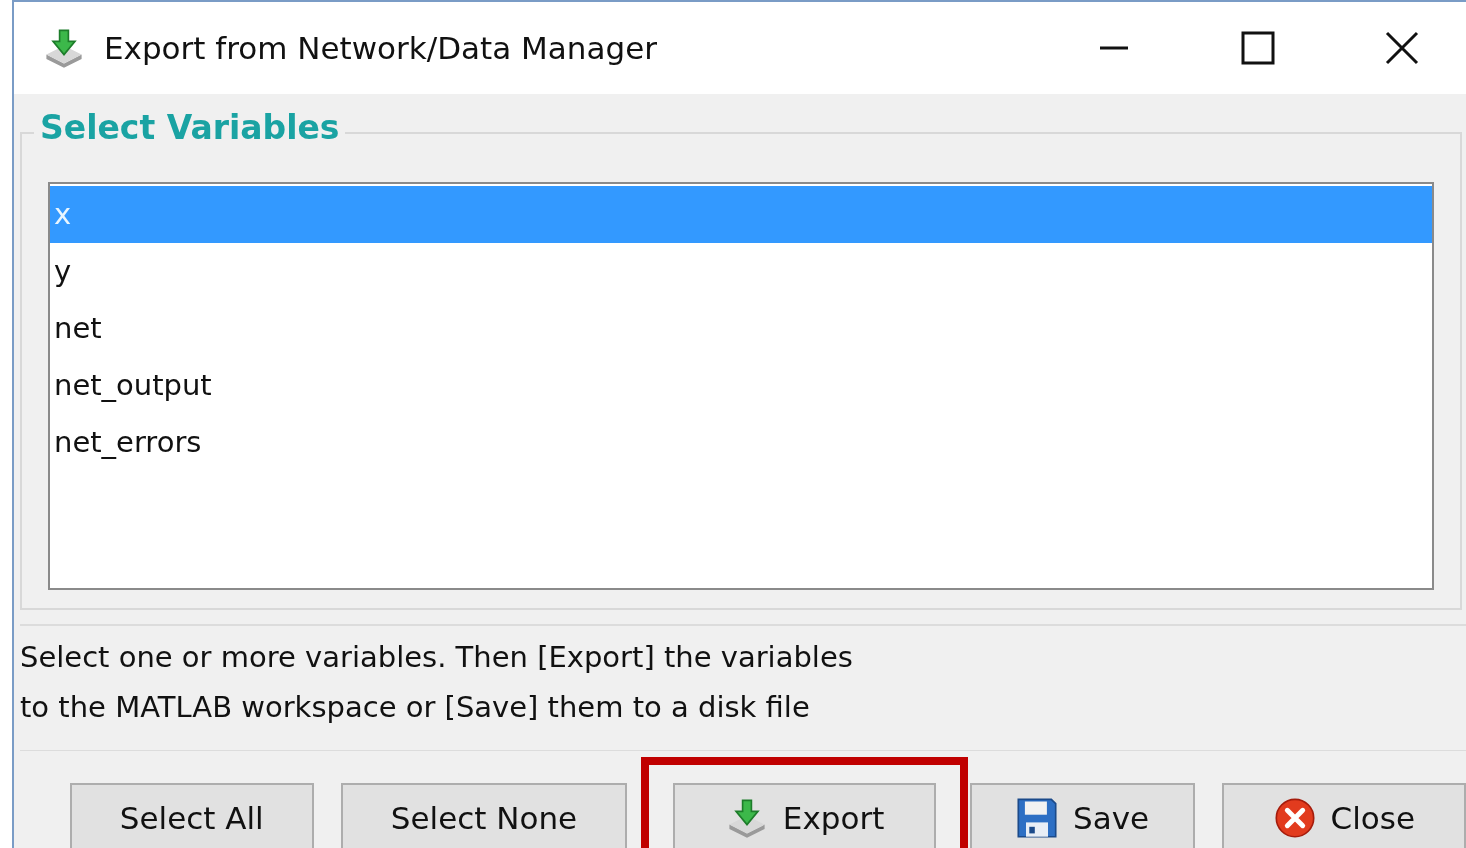 The image size is (1466, 848). Describe the element at coordinates (437, 657) in the screenshot. I see `help-text: Select one or more variables. Then [Export] the variables` at that location.